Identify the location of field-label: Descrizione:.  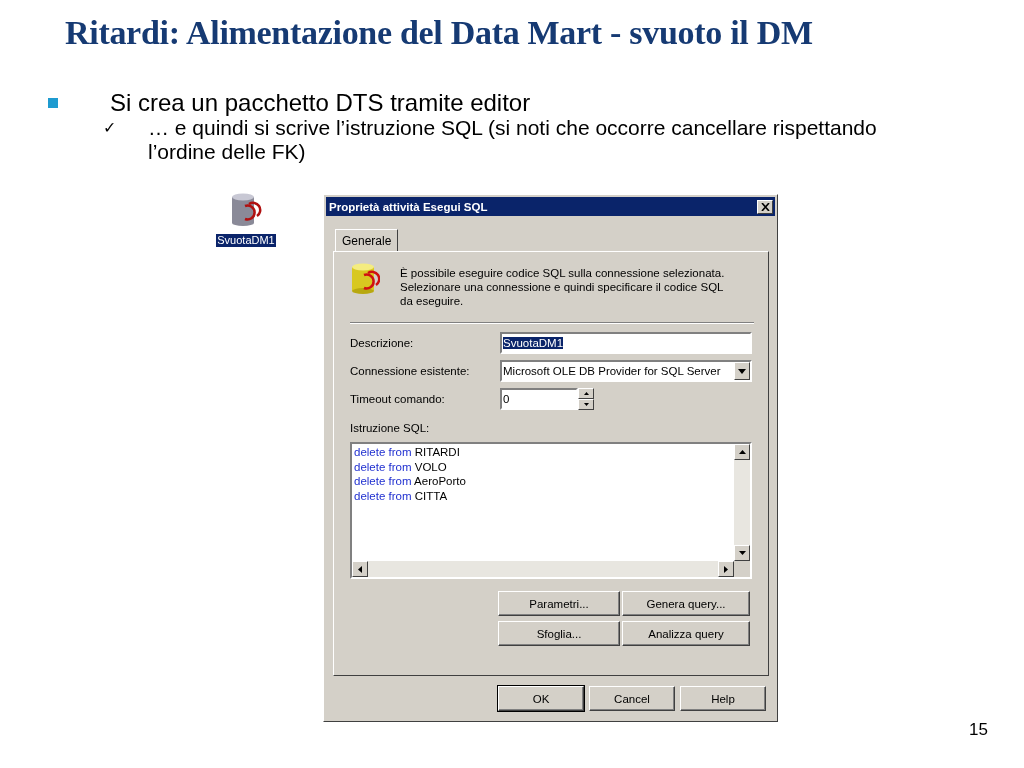
(382, 343).